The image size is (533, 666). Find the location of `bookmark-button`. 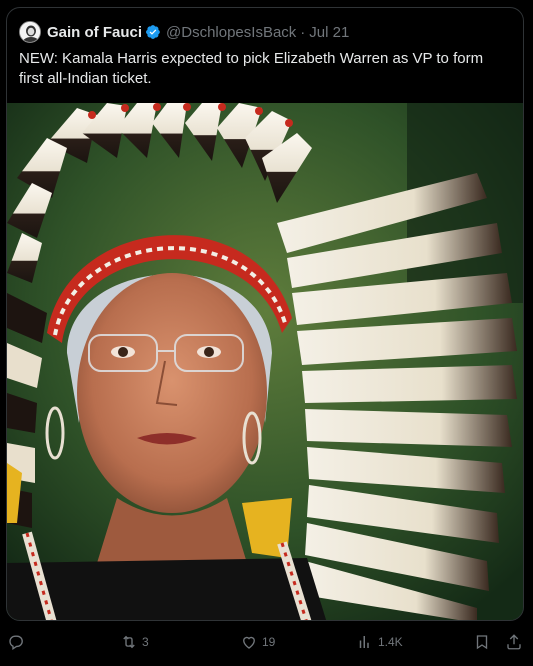

bookmark-button is located at coordinates (482, 642).